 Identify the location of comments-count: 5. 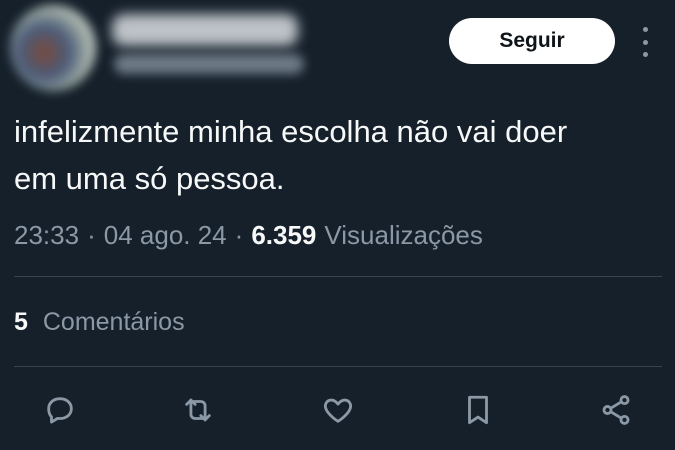
(21, 322).